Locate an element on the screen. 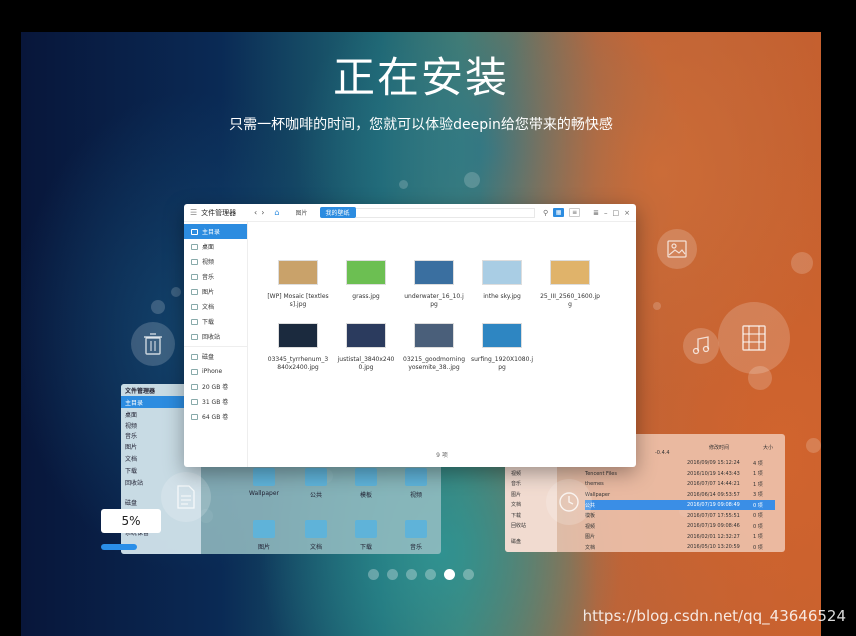 The width and height of the screenshot is (856, 636). file-item: 25_III_2560_1600.jpg is located at coordinates (570, 284).